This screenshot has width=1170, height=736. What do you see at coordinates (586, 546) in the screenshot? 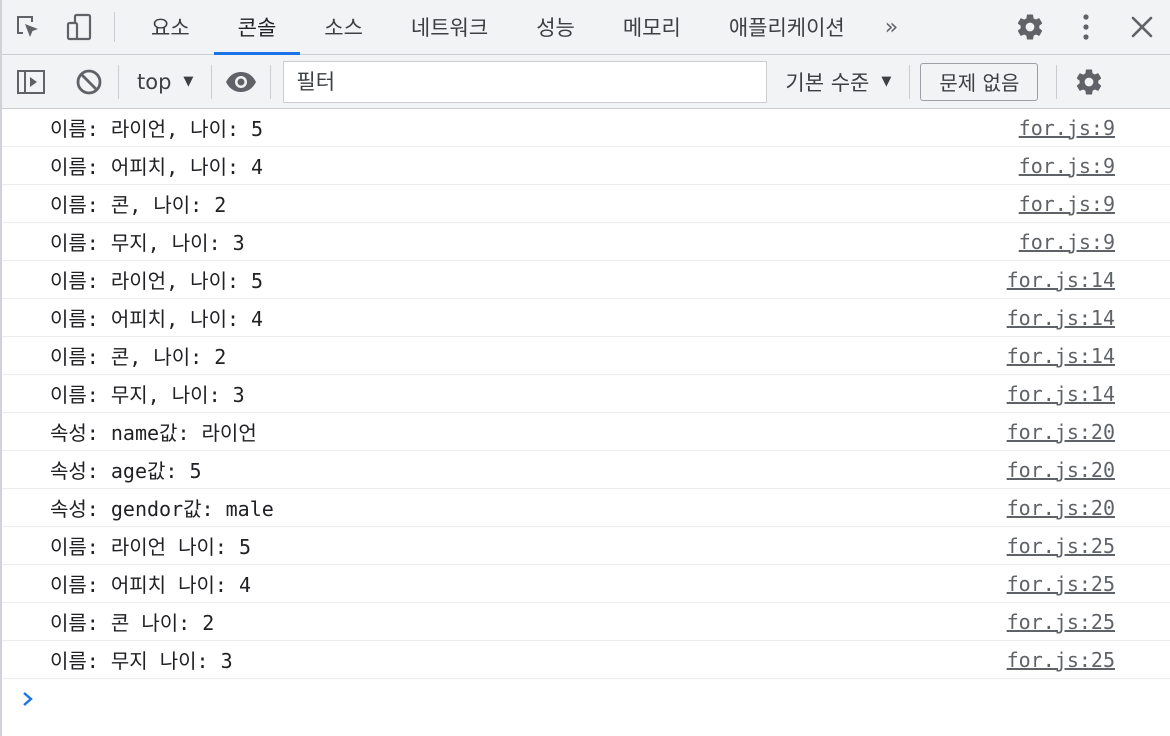
I see `console-message-row: 이름: 라이언 나이: 5 for.js:25` at bounding box center [586, 546].